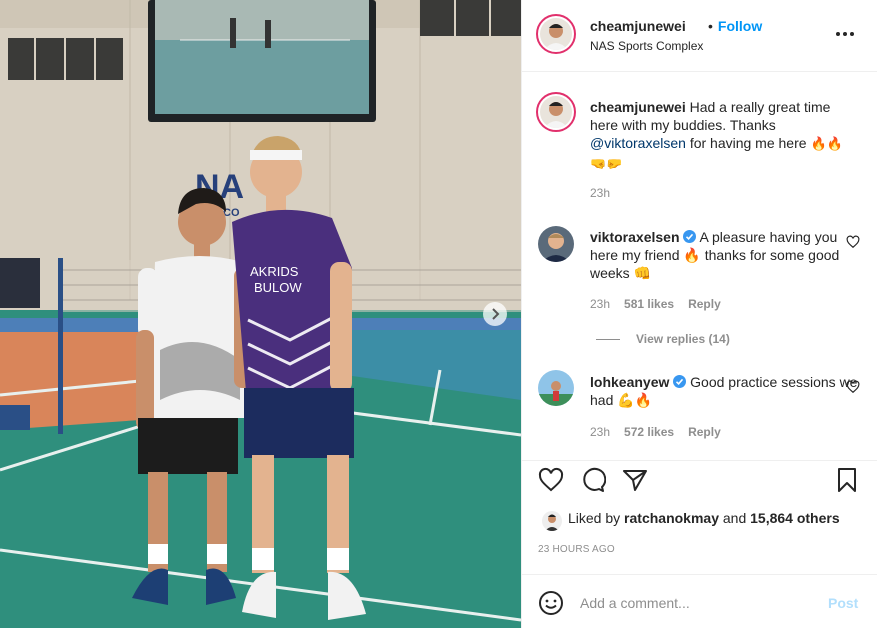 The height and width of the screenshot is (628, 877). I want to click on caption-time: 23h, so click(600, 193).